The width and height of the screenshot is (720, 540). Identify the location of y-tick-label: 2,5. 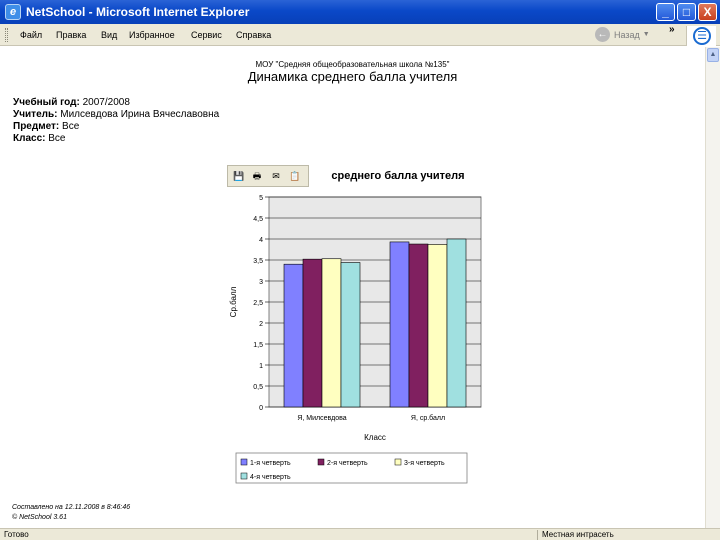
(258, 303).